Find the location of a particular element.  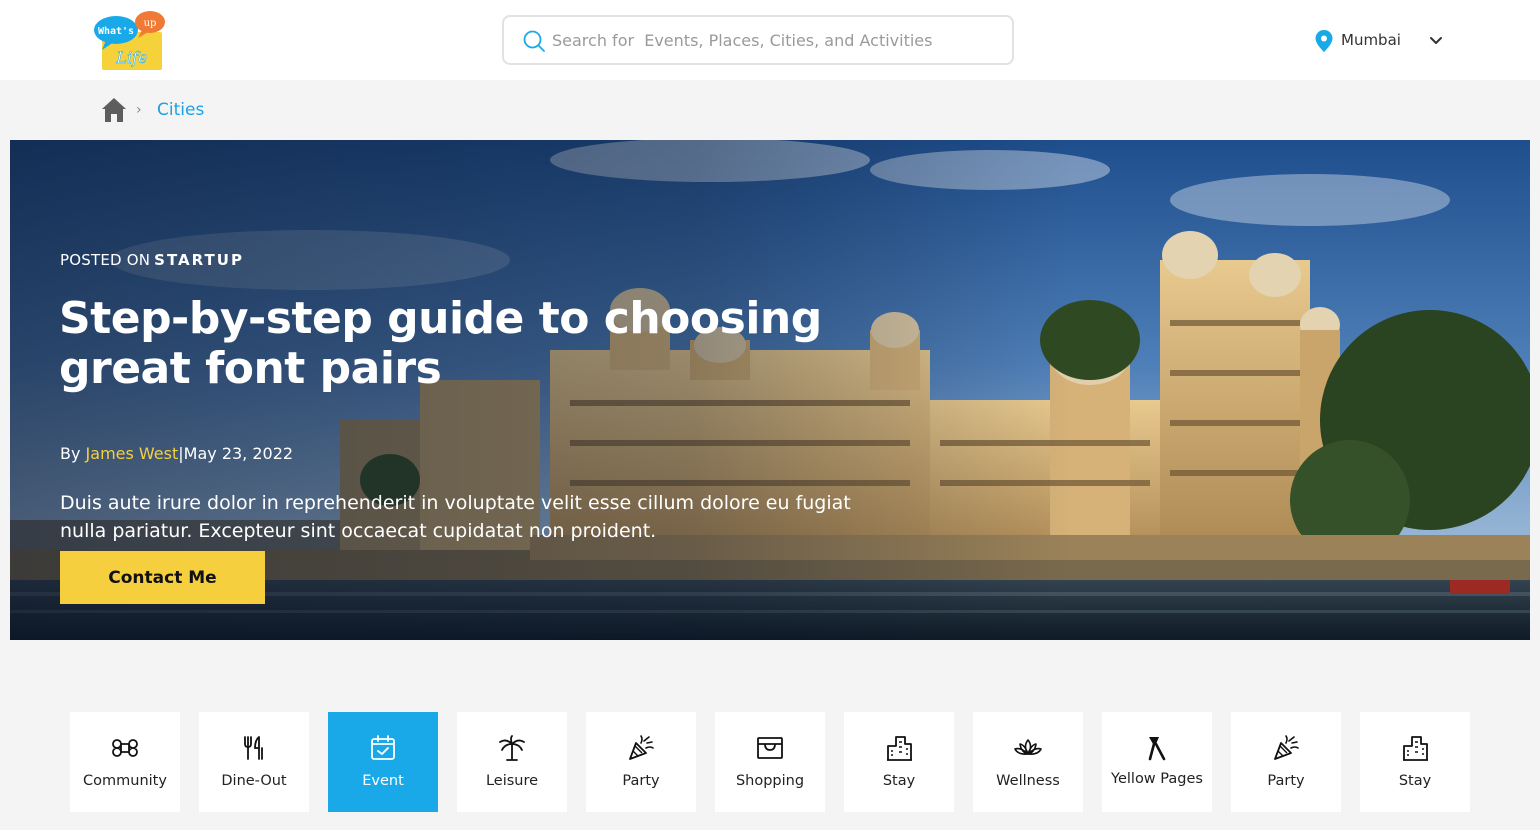

fork-knife-icon is located at coordinates (253, 748).